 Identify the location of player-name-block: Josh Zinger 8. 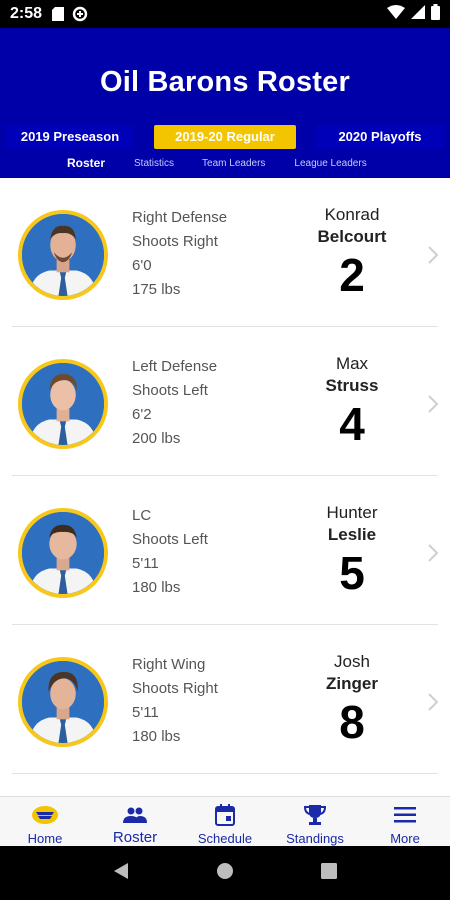
(352, 700).